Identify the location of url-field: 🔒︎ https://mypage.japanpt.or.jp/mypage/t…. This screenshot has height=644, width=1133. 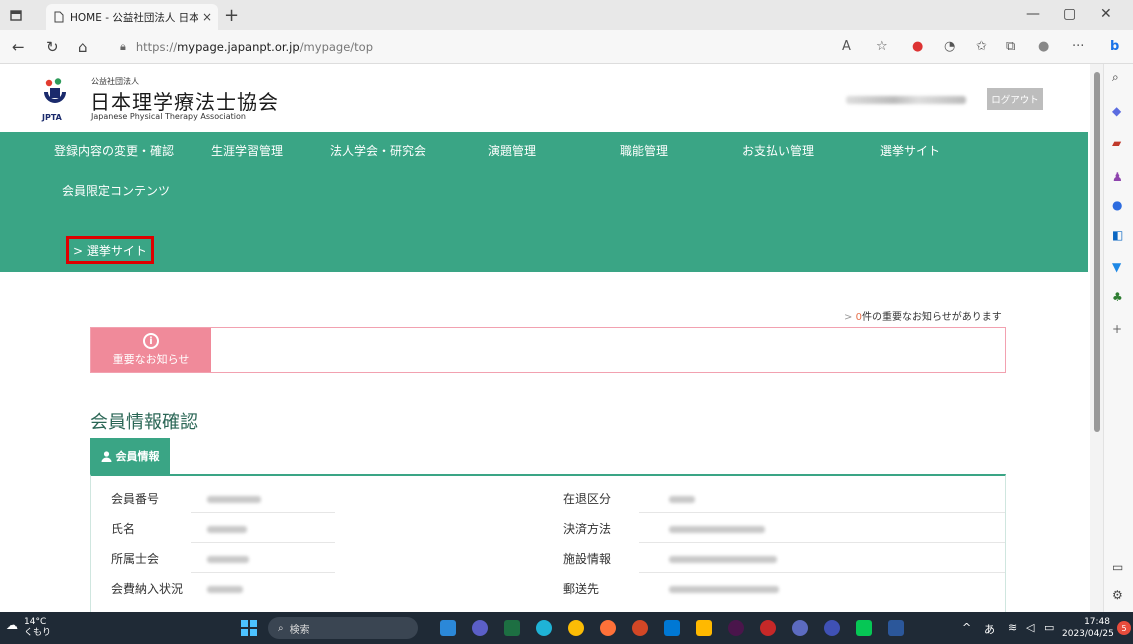
(470, 47).